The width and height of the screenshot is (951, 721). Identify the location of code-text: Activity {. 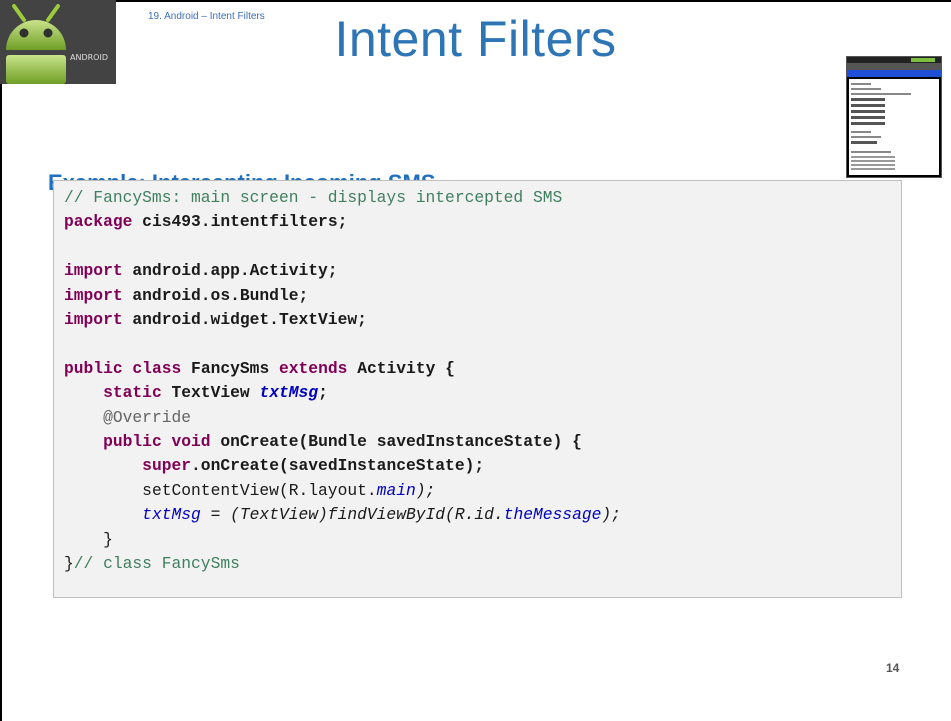
(406, 368).